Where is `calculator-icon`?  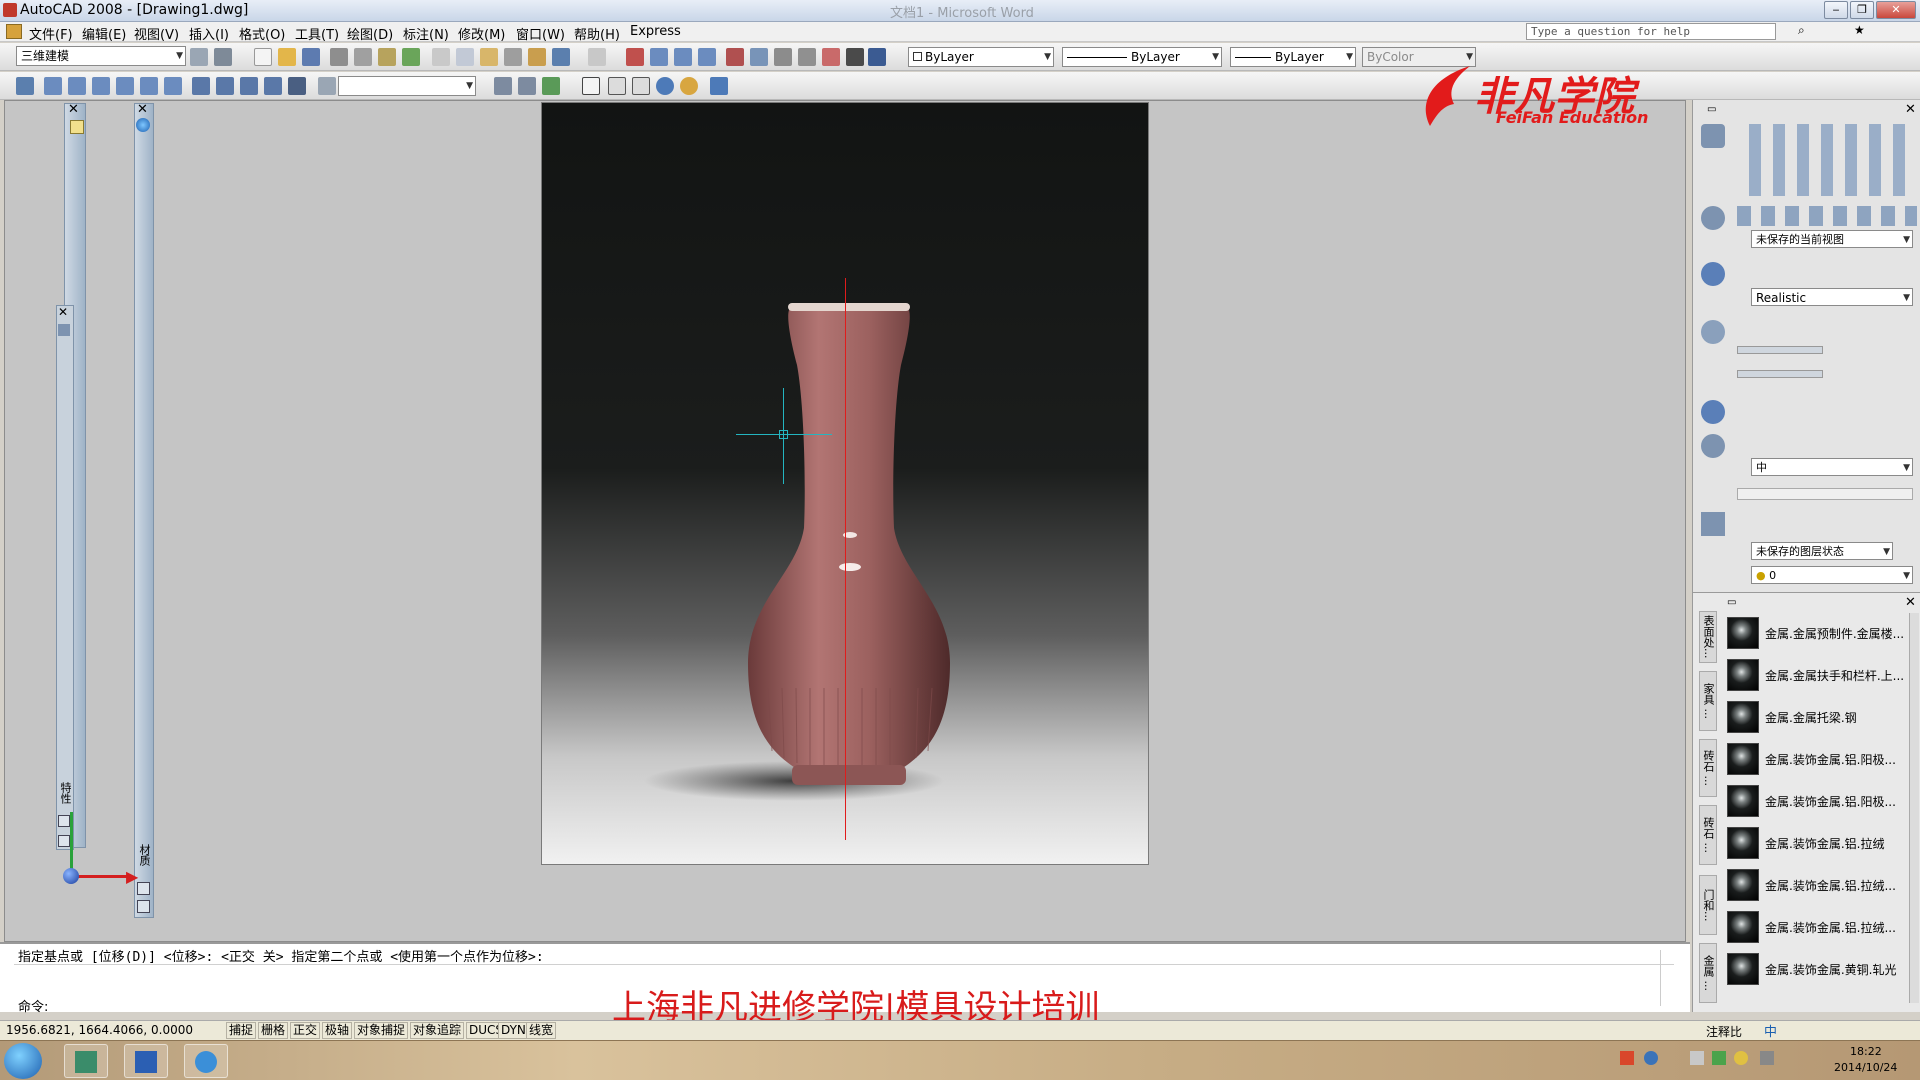
calculator-icon is located at coordinates (855, 57).